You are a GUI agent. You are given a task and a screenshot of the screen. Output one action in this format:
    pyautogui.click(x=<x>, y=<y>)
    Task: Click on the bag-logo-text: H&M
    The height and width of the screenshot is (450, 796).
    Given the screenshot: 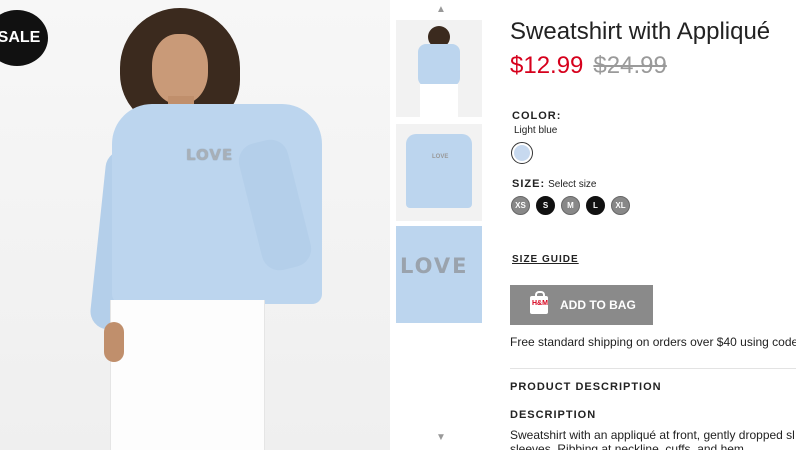 What is the action you would take?
    pyautogui.click(x=540, y=303)
    